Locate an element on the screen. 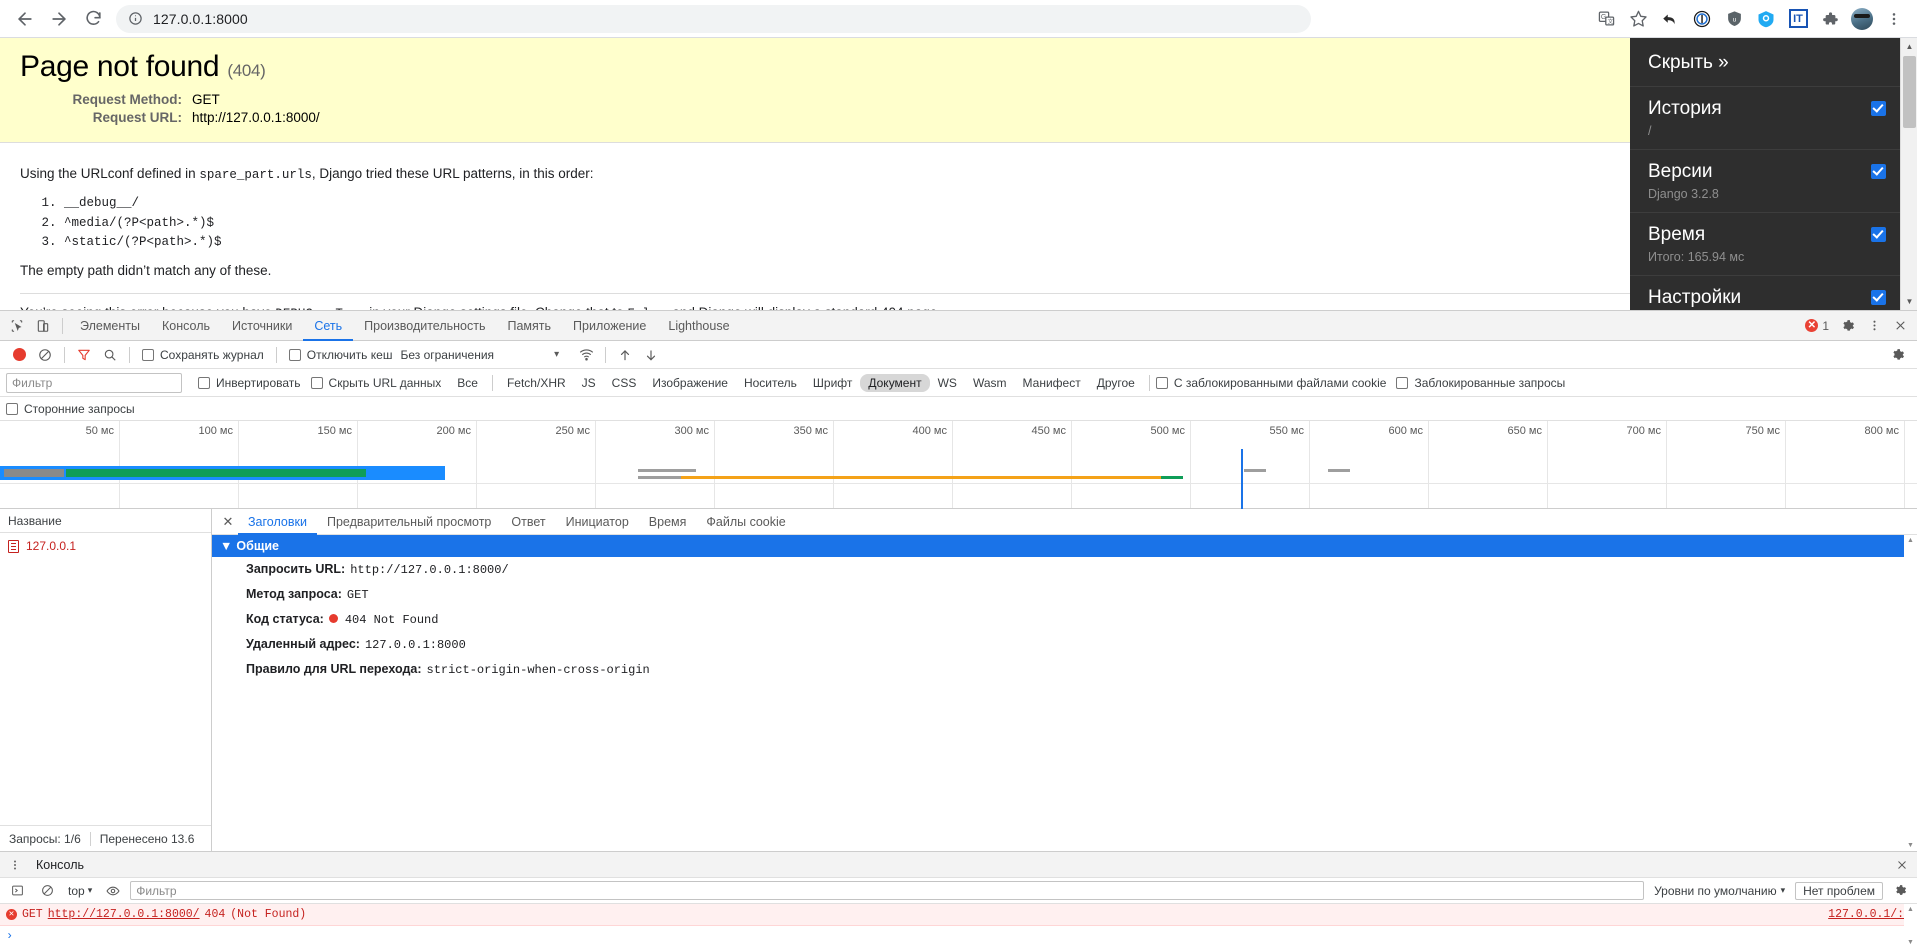  search-icon is located at coordinates (110, 355).